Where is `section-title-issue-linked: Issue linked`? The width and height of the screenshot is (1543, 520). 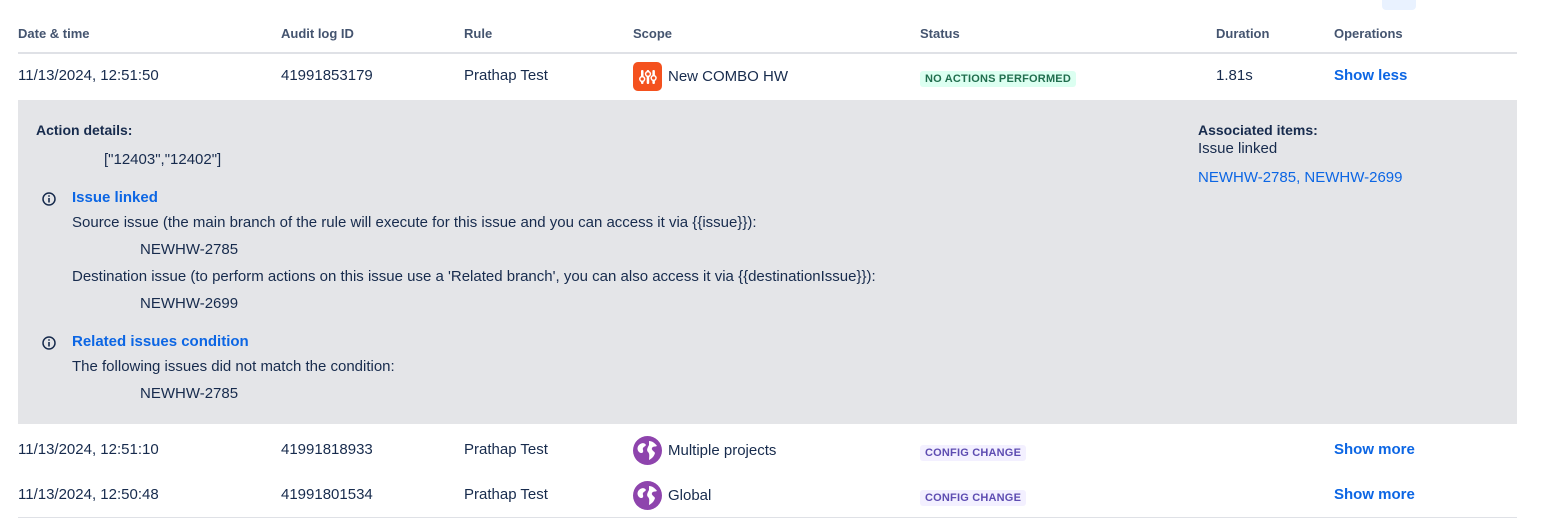
section-title-issue-linked: Issue linked is located at coordinates (115, 197).